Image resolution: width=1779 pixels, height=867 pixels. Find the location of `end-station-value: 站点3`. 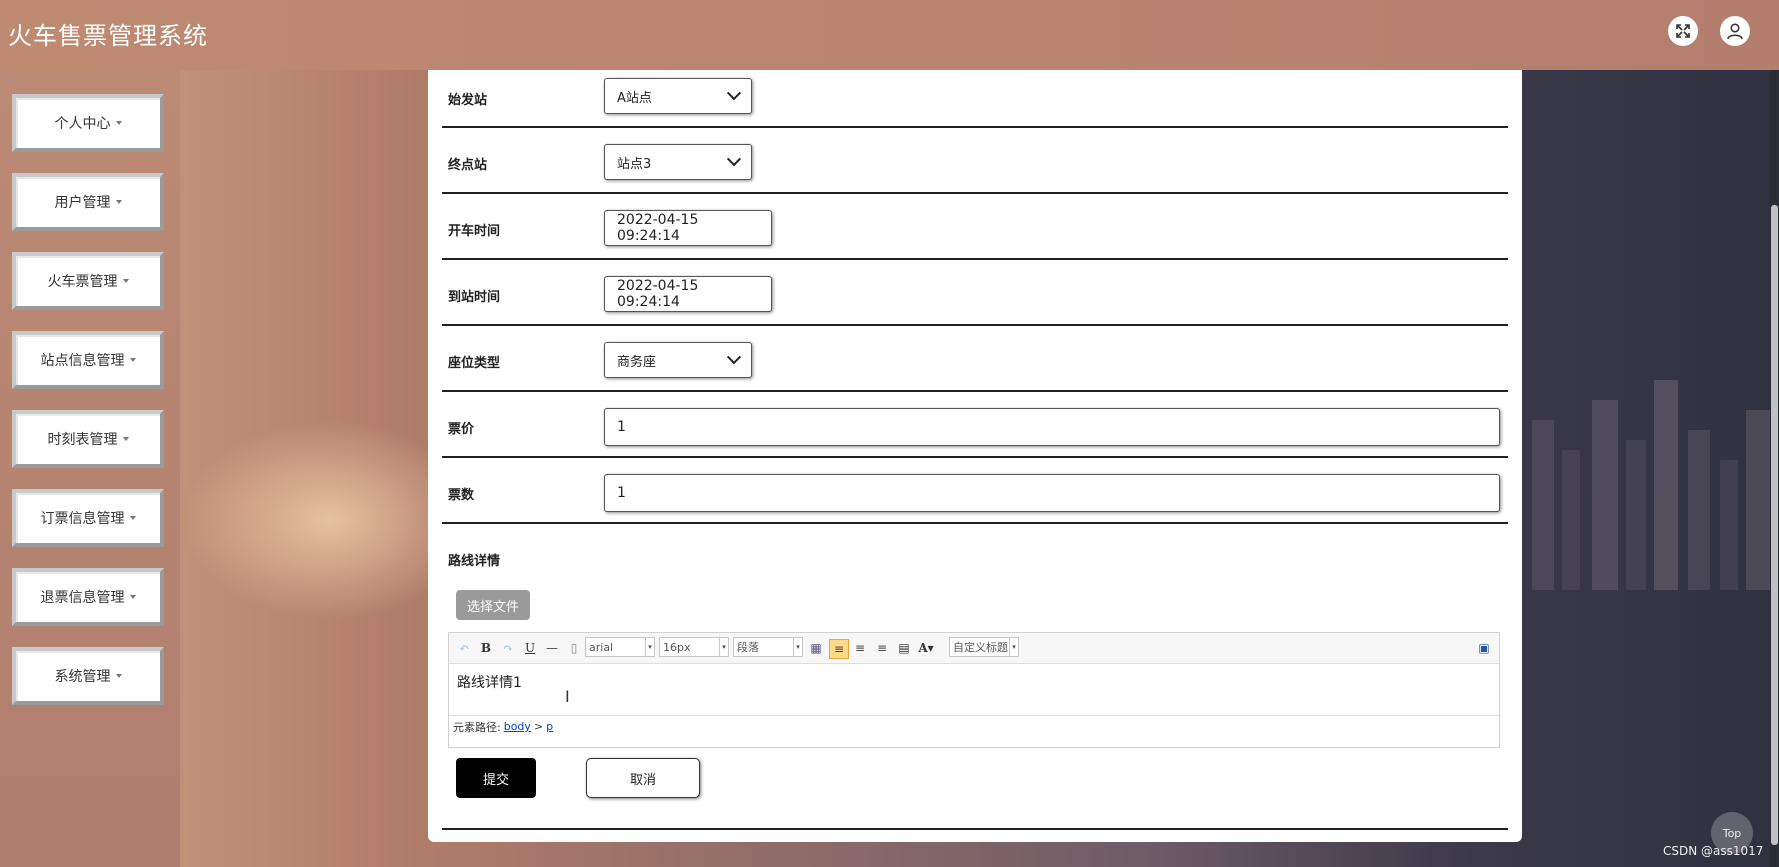

end-station-value: 站点3 is located at coordinates (634, 164).